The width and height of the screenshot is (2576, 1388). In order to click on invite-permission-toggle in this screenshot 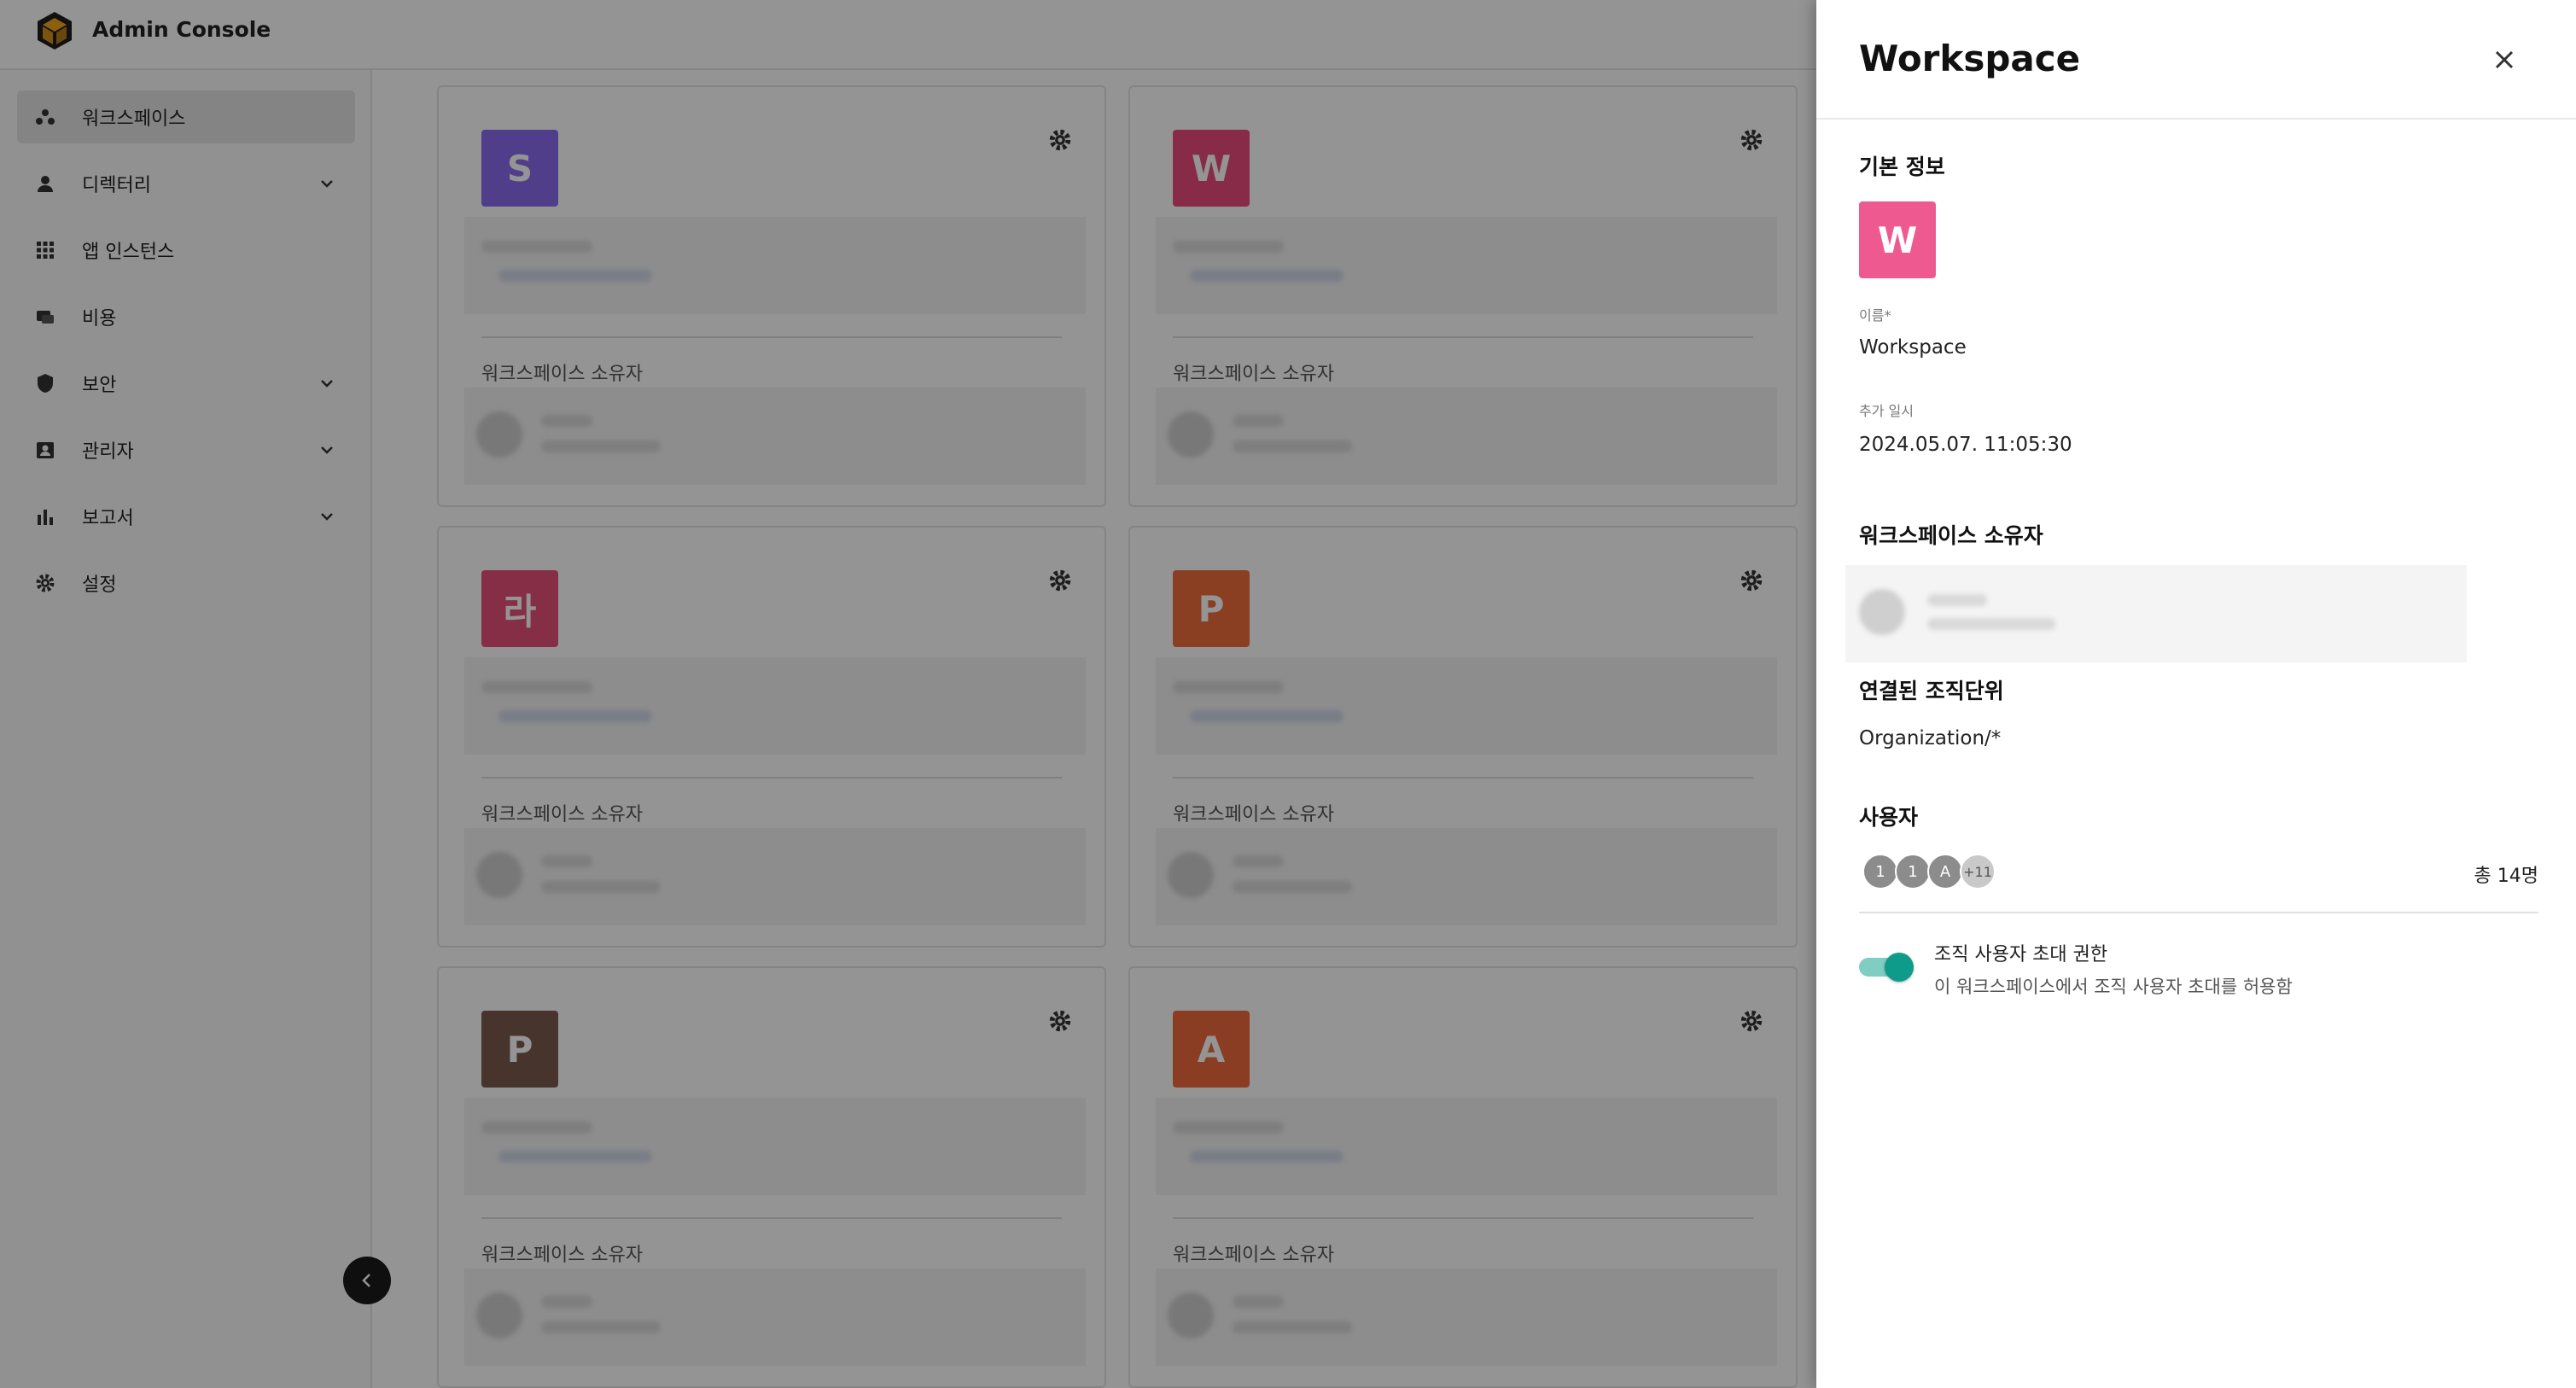, I will do `click(1886, 967)`.